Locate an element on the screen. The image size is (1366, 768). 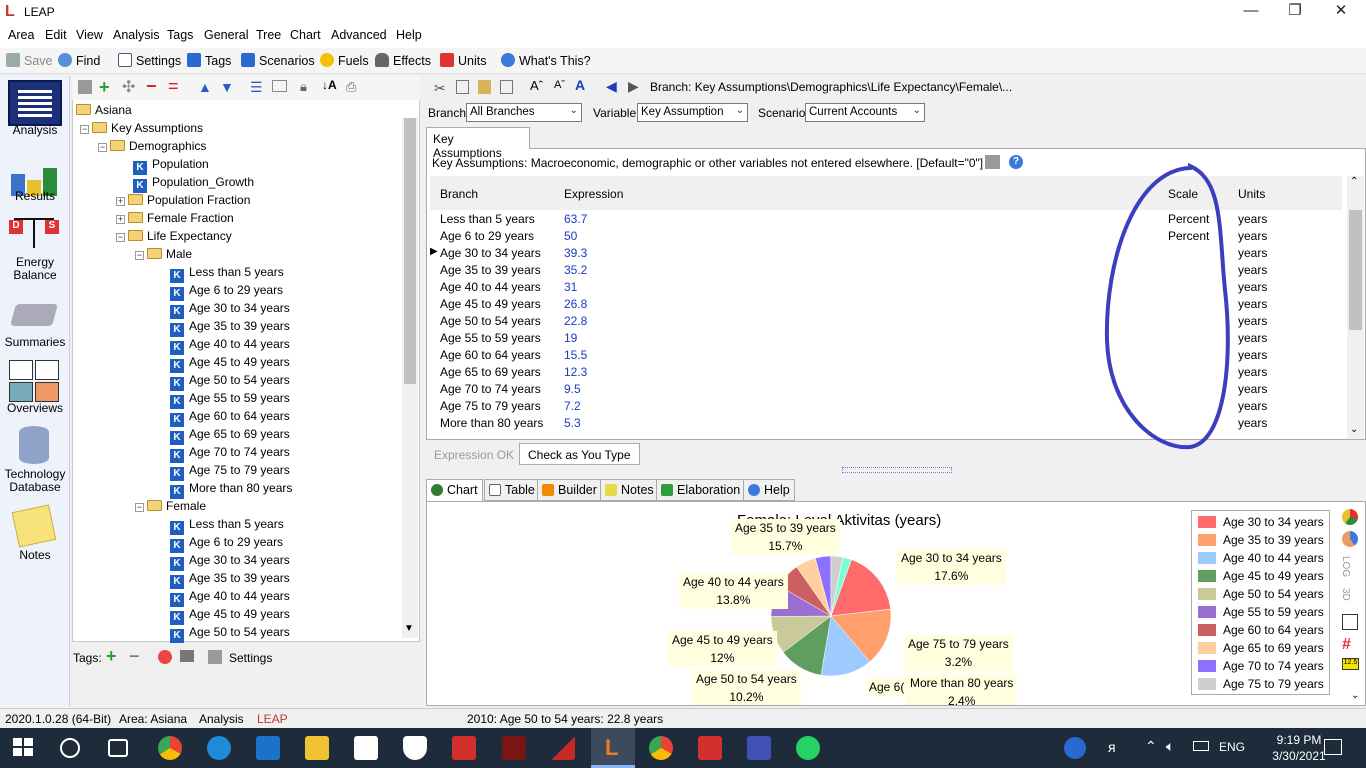
tree-node-female-age-group: K Age 6 to 29 years is located at coordinates (226, 543).